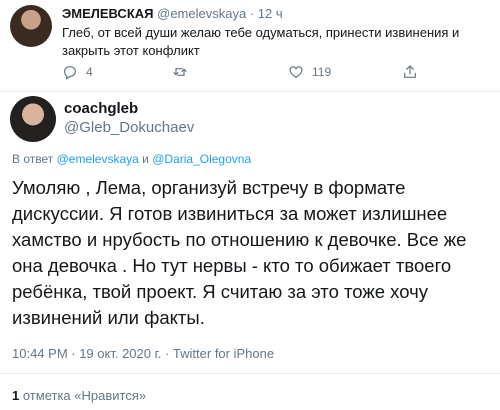  What do you see at coordinates (84, 395) in the screenshot?
I see `likes-label: отметка «Нравится»` at bounding box center [84, 395].